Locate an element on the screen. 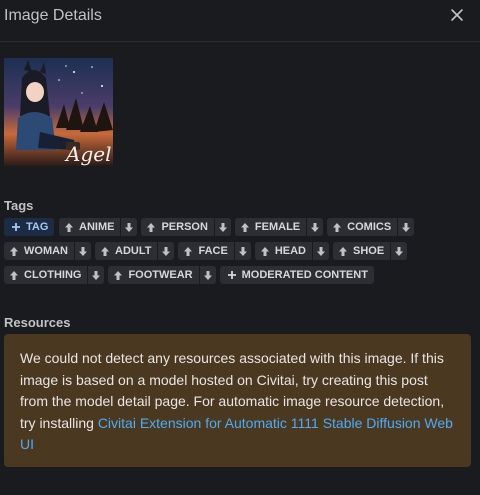 The width and height of the screenshot is (480, 495). tag-chip: FACE is located at coordinates (214, 251).